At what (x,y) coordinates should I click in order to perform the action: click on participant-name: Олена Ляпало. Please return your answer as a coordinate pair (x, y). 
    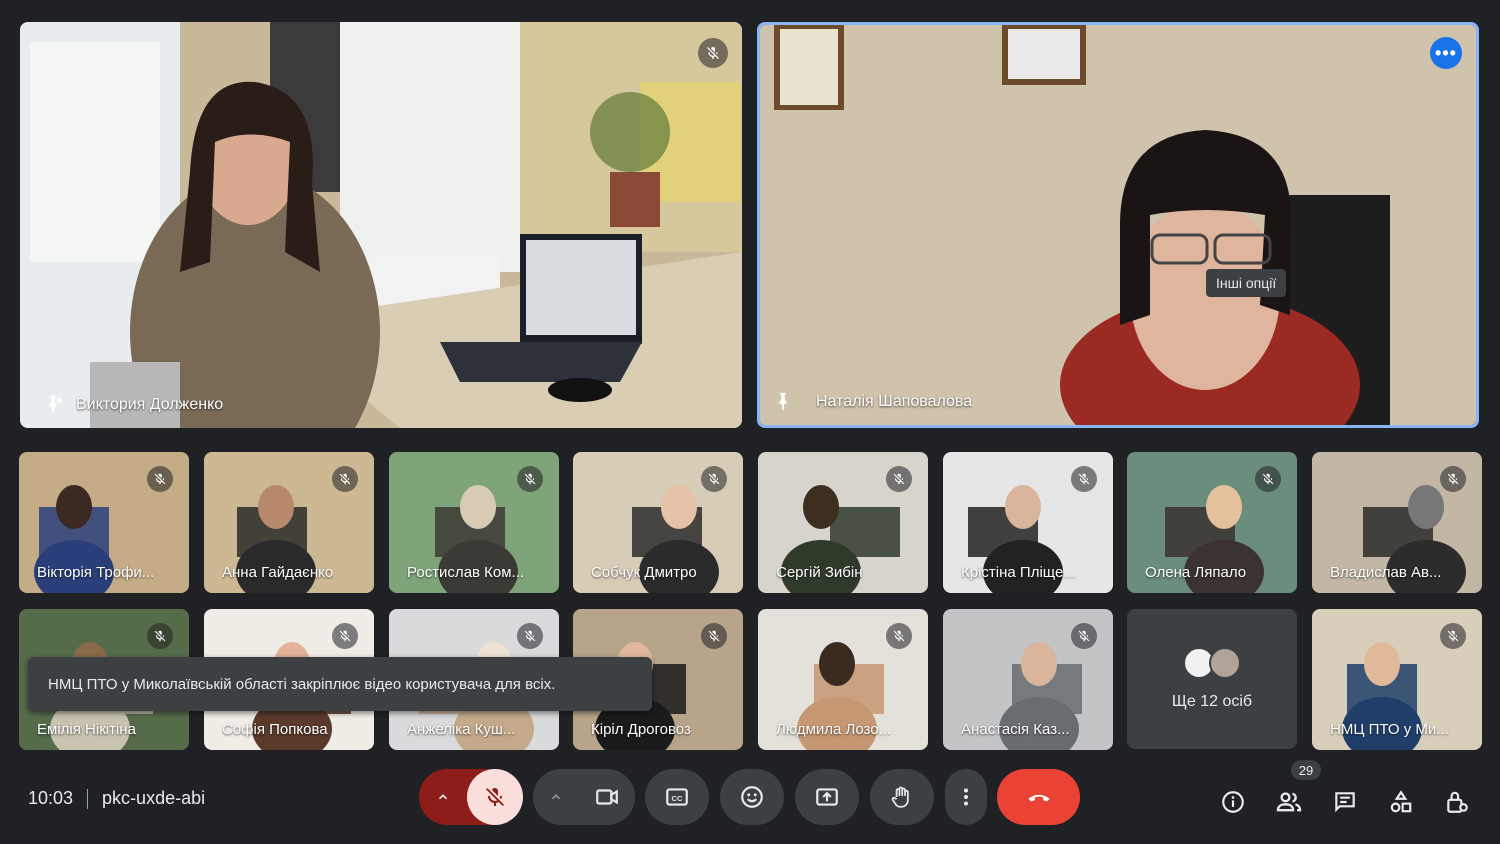
    Looking at the image, I should click on (1196, 572).